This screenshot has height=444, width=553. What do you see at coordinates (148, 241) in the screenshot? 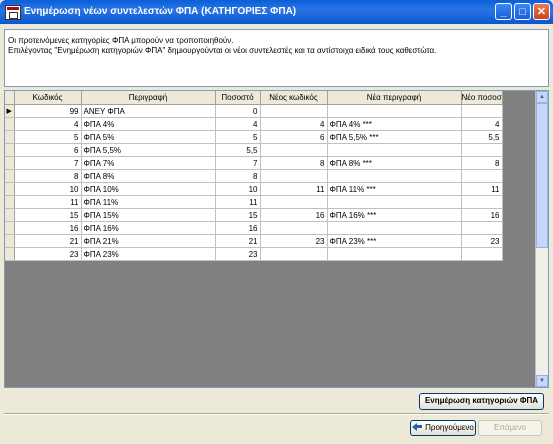
I see `cell-description: ΦΠΑ 21%` at bounding box center [148, 241].